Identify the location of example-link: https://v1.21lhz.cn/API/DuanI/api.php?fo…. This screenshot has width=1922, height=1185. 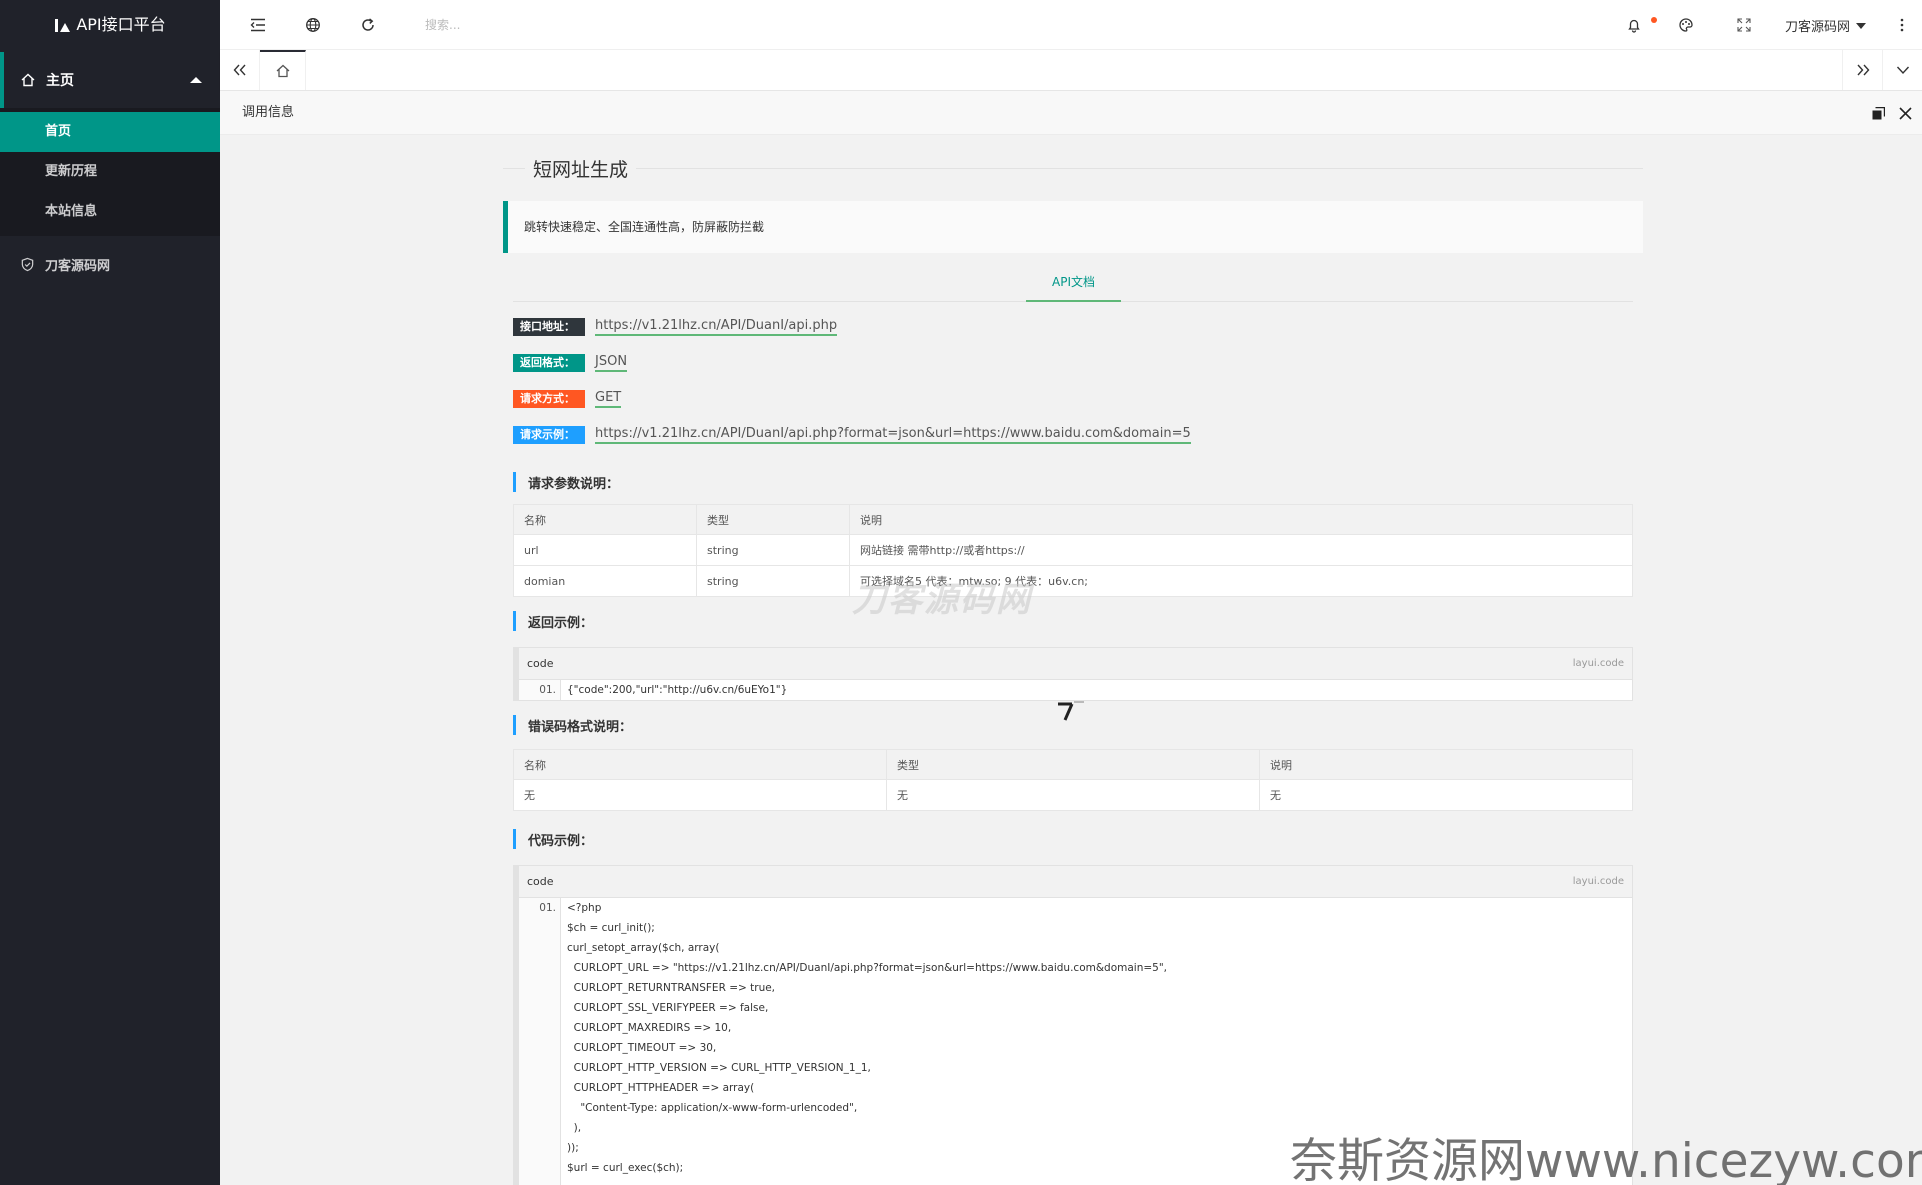
(893, 435).